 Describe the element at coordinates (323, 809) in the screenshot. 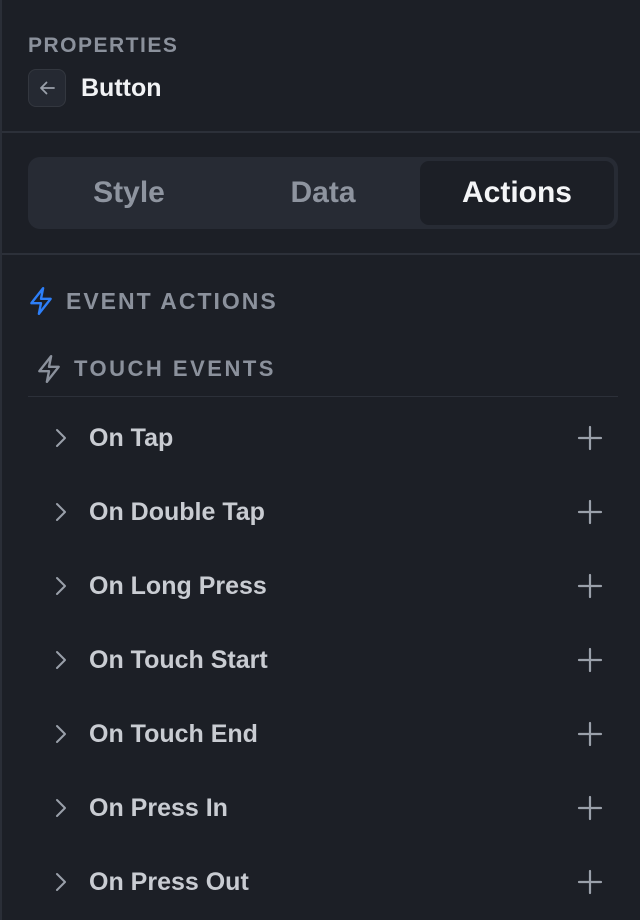

I see `event-row-on-press-in: On Press In` at that location.